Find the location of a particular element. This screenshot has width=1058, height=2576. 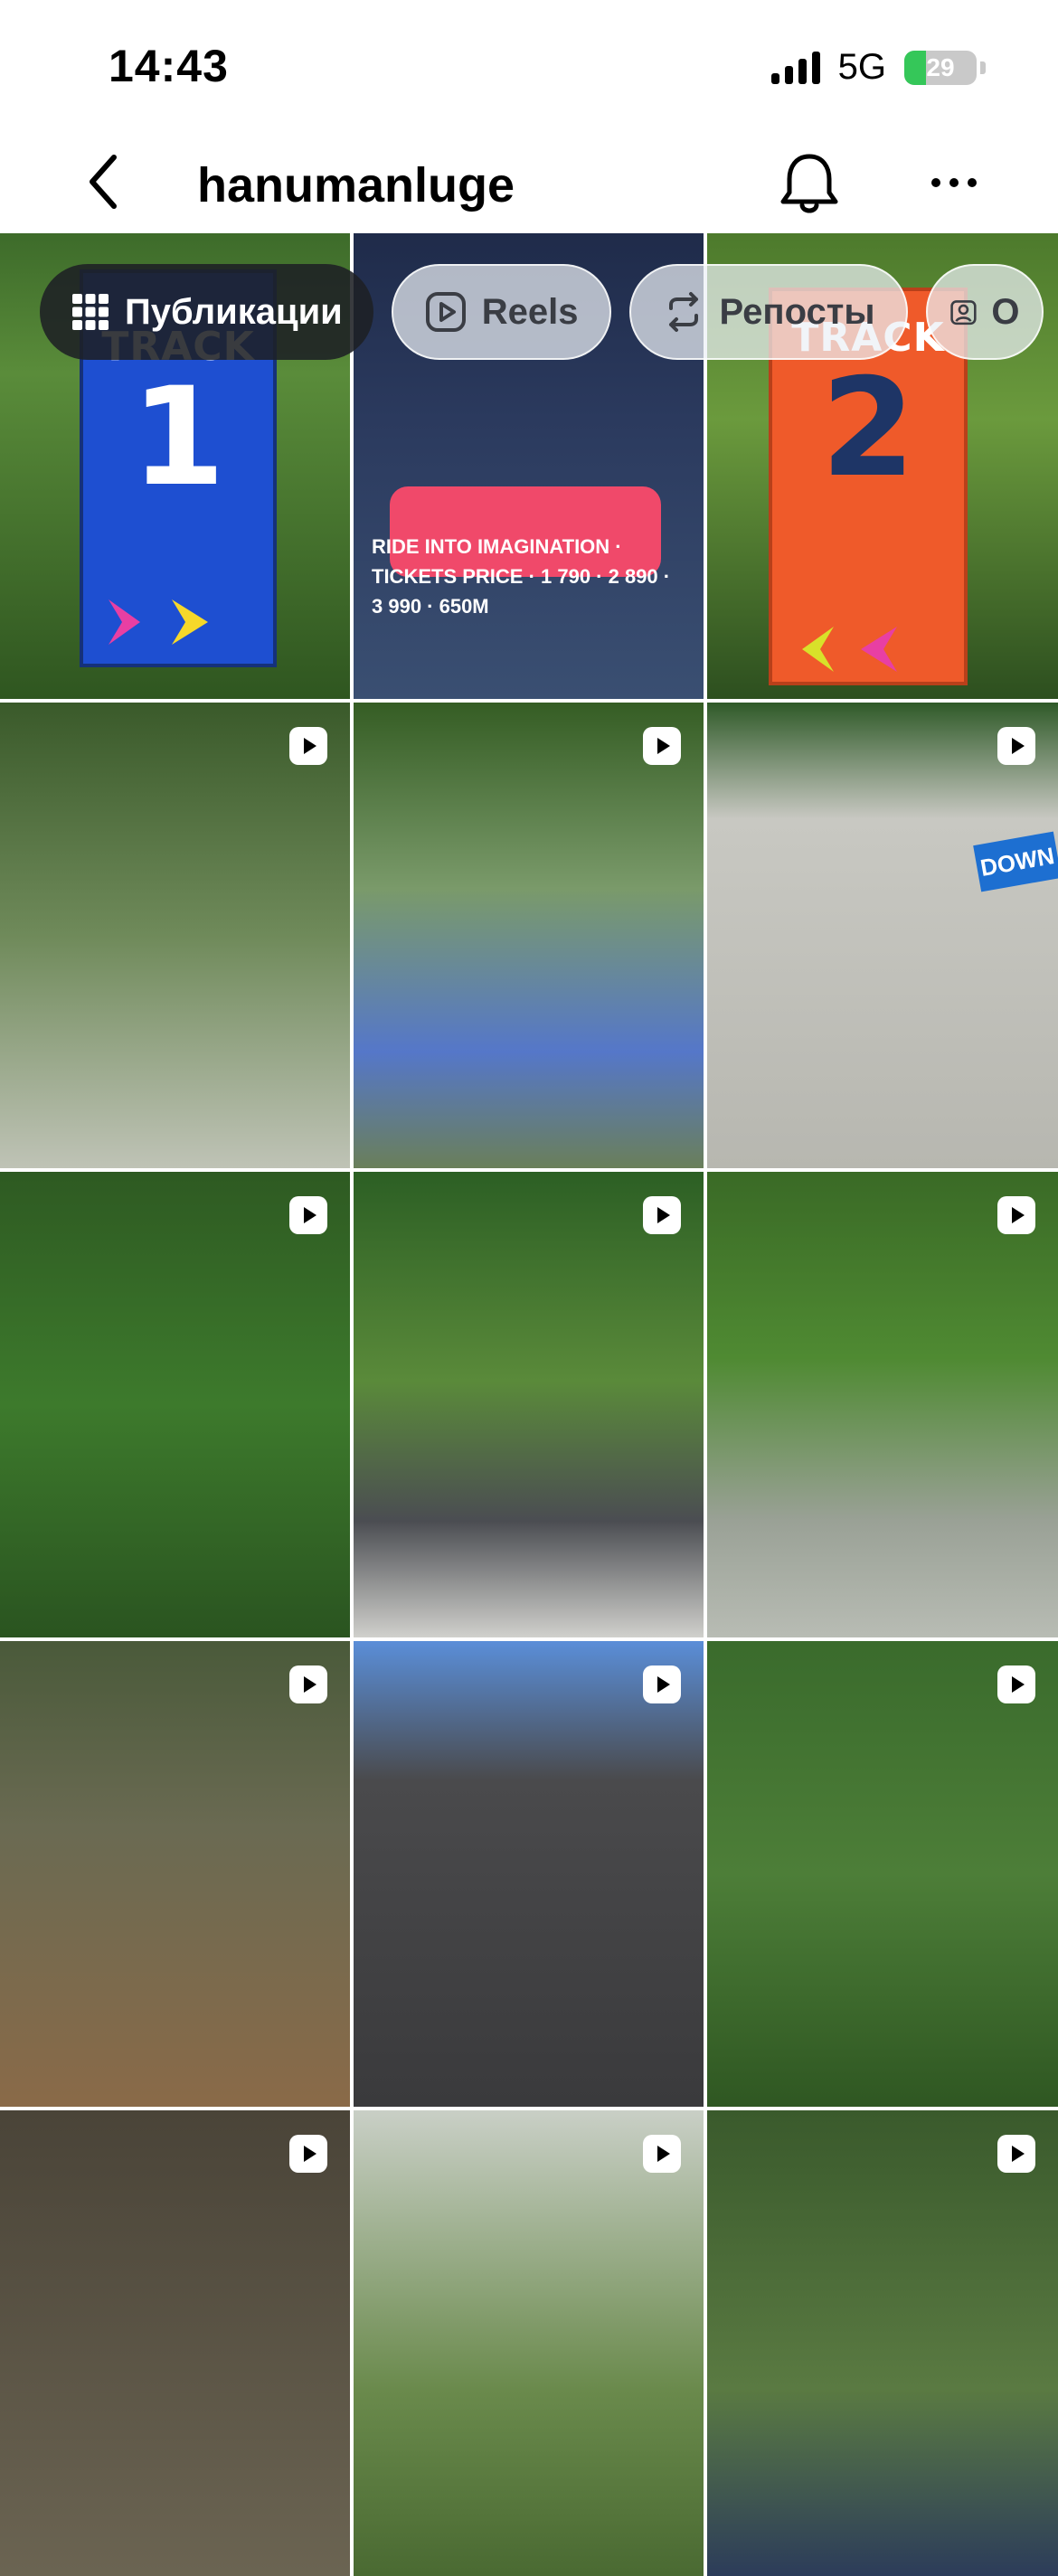

status-time: 14:43 is located at coordinates (169, 66).